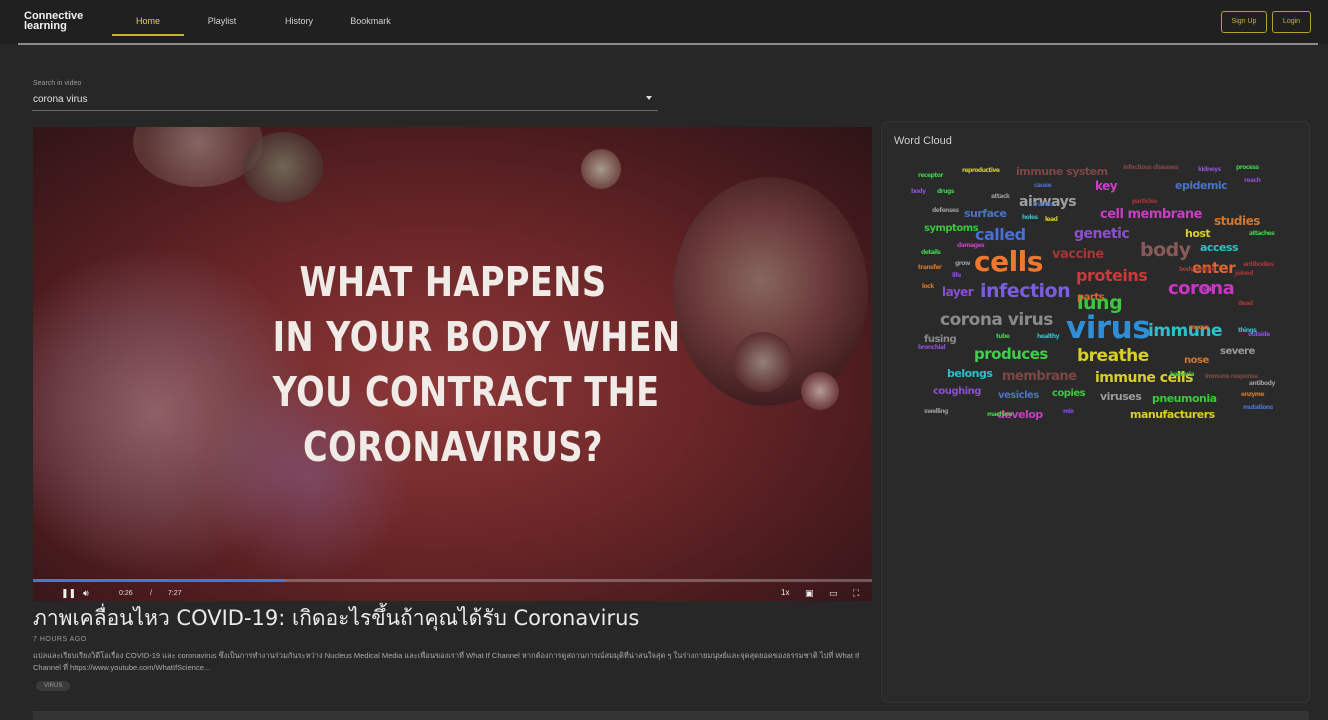  What do you see at coordinates (928, 286) in the screenshot?
I see `word-cloud-word: lock` at bounding box center [928, 286].